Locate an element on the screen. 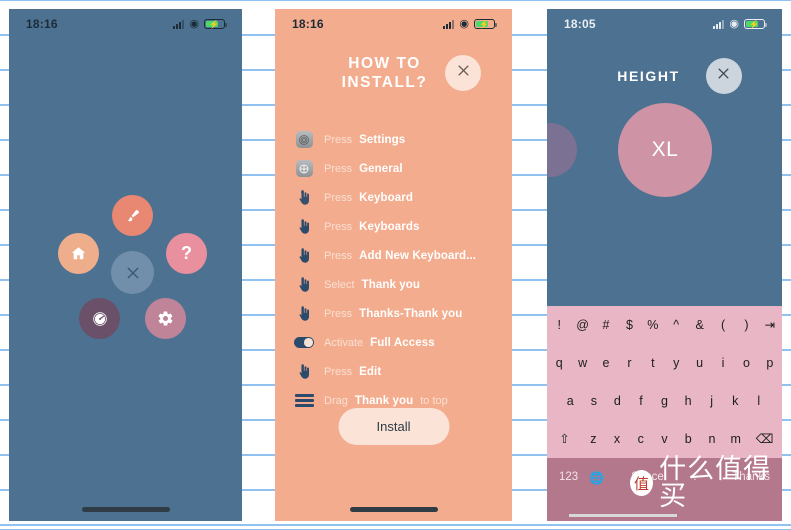 Image resolution: width=791 pixels, height=530 pixels. key-shift: ⇧ is located at coordinates (564, 438).